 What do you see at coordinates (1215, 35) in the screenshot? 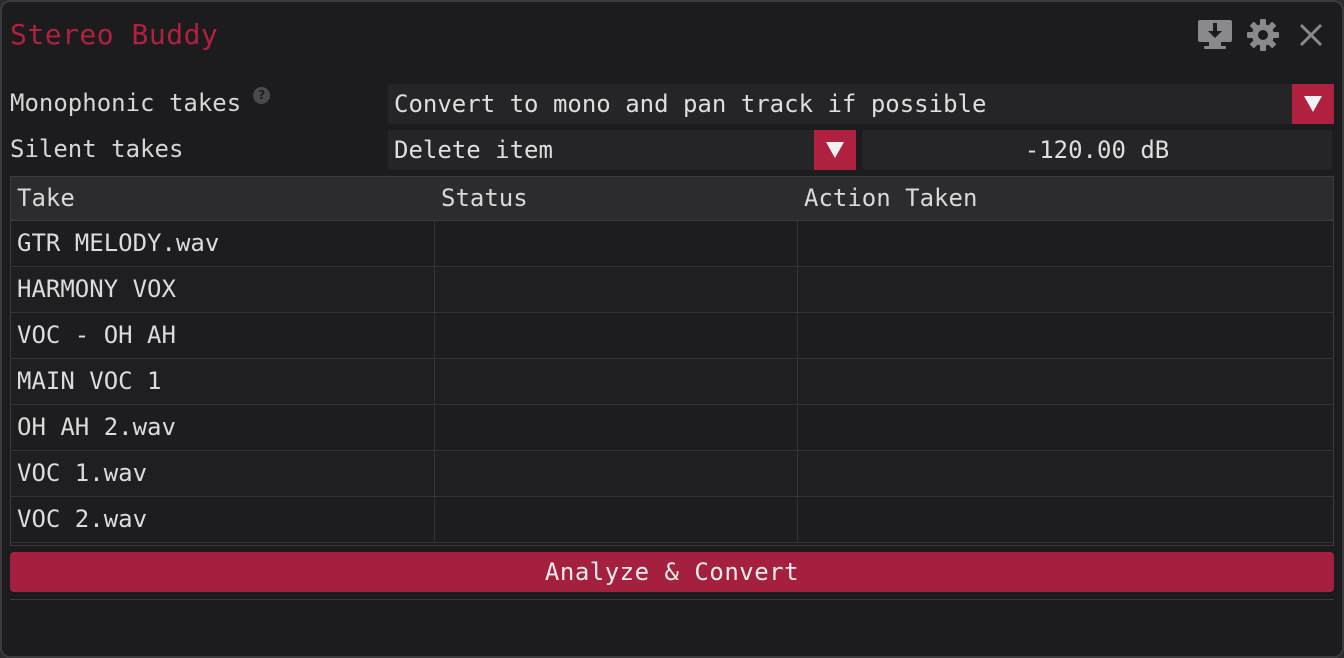
I see `import-monitor-icon` at bounding box center [1215, 35].